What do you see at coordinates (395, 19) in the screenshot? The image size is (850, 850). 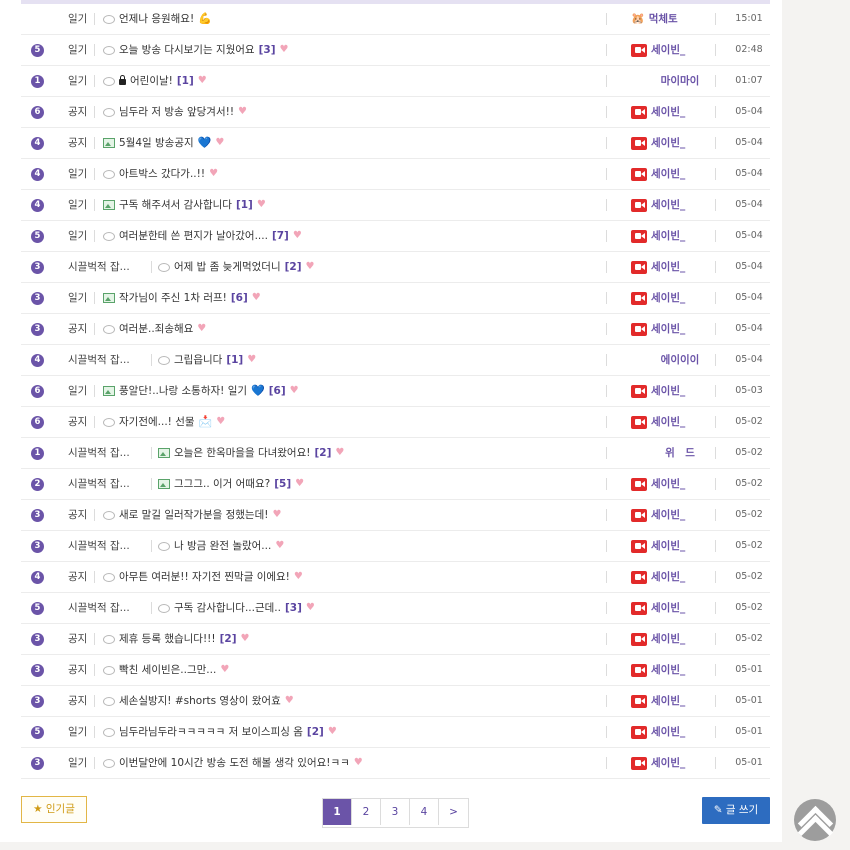 I see `post-row: 일기 언제나 응원해요! 💪 🐹 먹체토 15:01` at bounding box center [395, 19].